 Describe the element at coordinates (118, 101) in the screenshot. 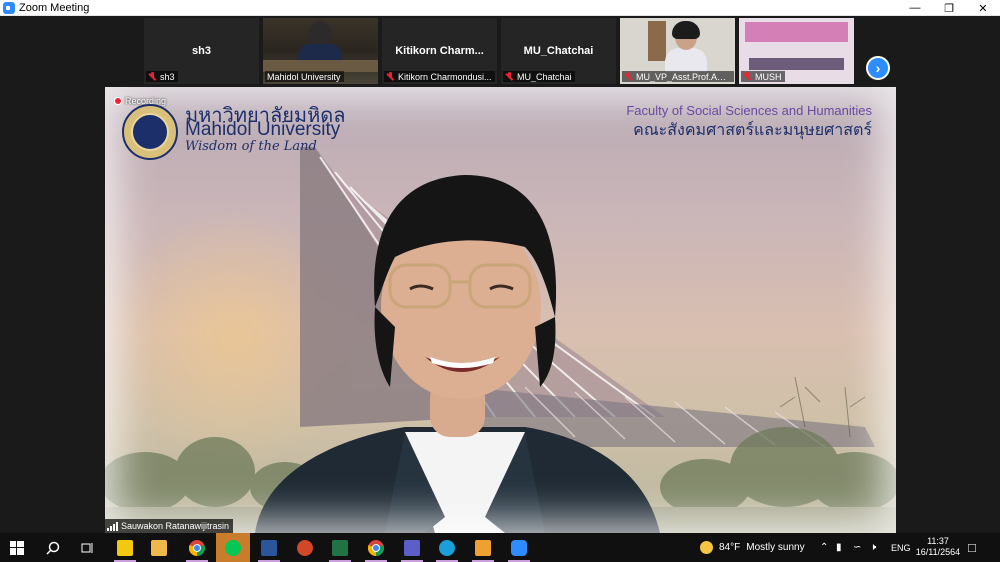

I see `recording-dot-icon` at that location.